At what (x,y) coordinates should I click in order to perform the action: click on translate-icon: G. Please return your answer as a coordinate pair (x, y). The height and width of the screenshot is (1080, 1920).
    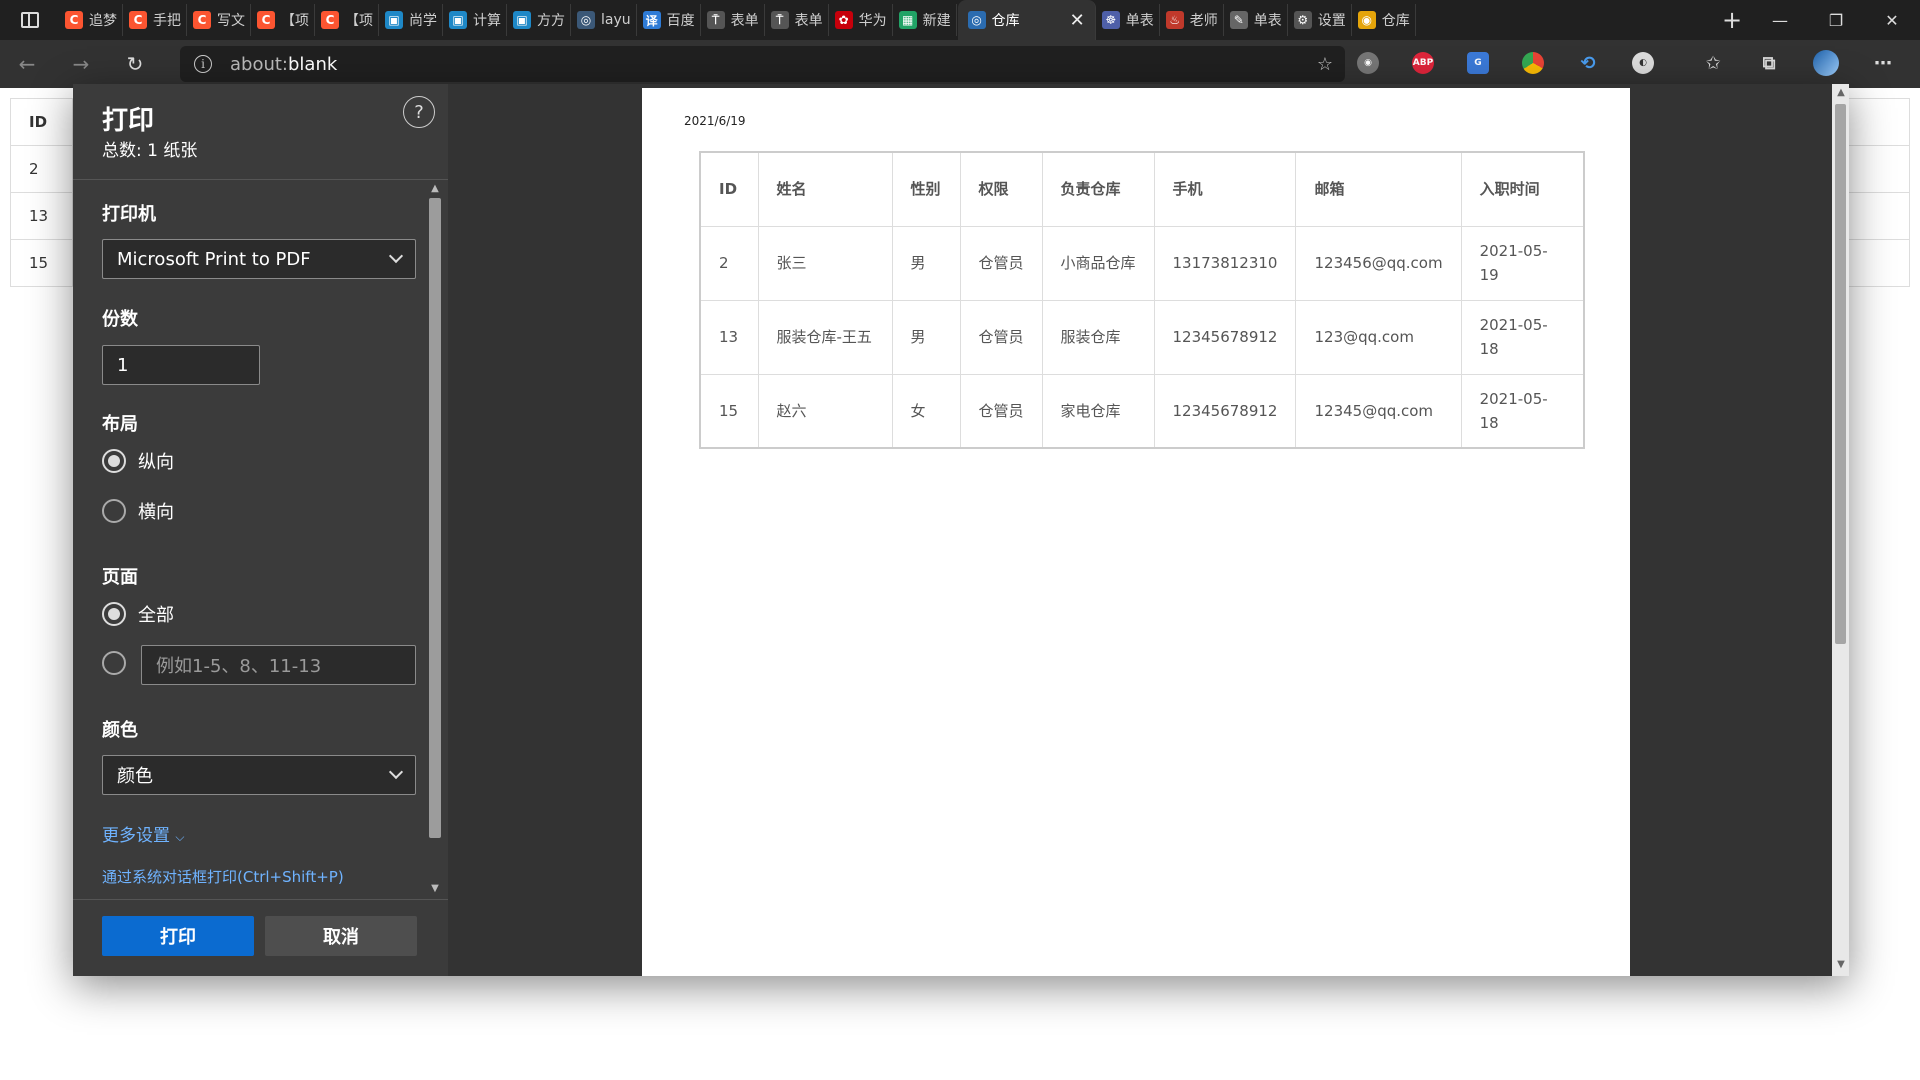
    Looking at the image, I should click on (1478, 63).